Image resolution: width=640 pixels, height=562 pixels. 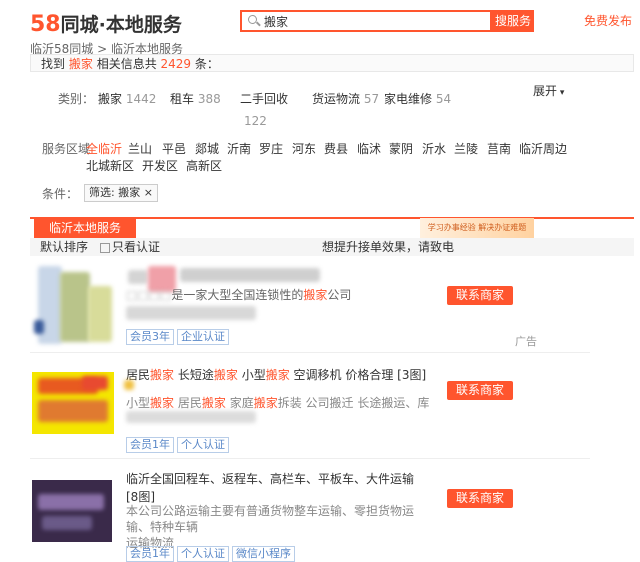 I want to click on condition-label: 条件：, so click(x=60, y=194).